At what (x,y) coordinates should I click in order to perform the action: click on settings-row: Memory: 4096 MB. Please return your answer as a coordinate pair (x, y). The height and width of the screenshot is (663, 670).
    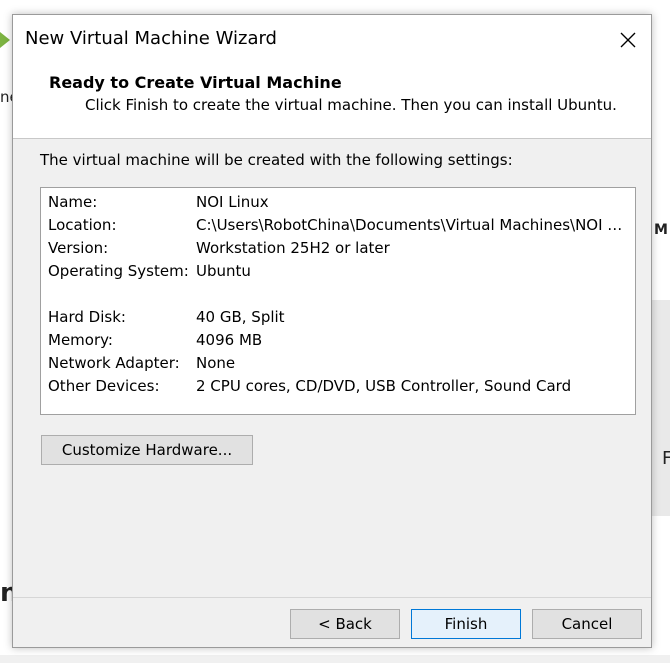
    Looking at the image, I should click on (338, 342).